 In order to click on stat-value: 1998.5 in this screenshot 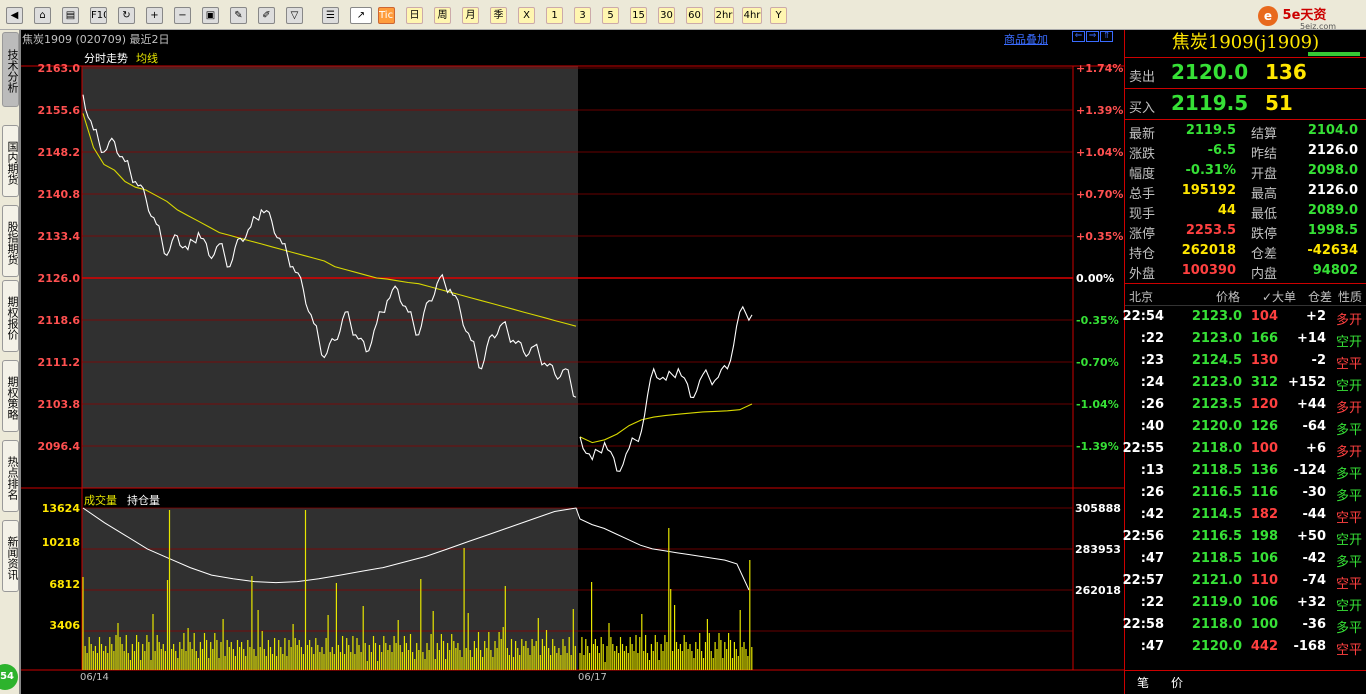, I will do `click(1332, 230)`.